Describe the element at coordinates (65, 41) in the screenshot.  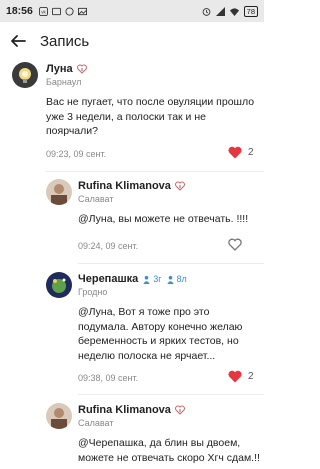
I see `page-title: Запись` at that location.